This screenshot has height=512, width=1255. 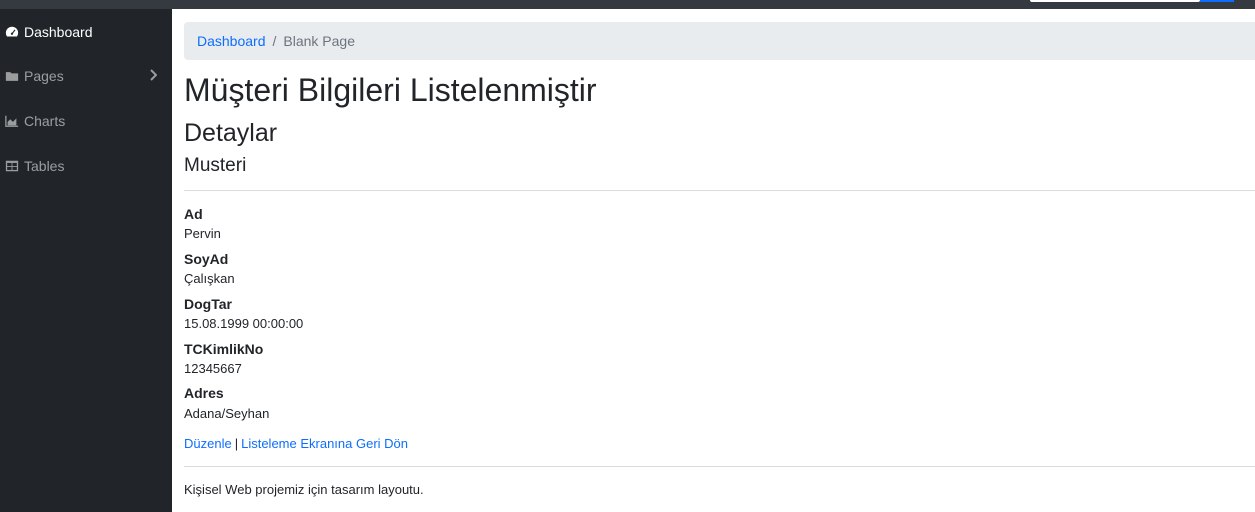 What do you see at coordinates (12, 166) in the screenshot?
I see `table-icon` at bounding box center [12, 166].